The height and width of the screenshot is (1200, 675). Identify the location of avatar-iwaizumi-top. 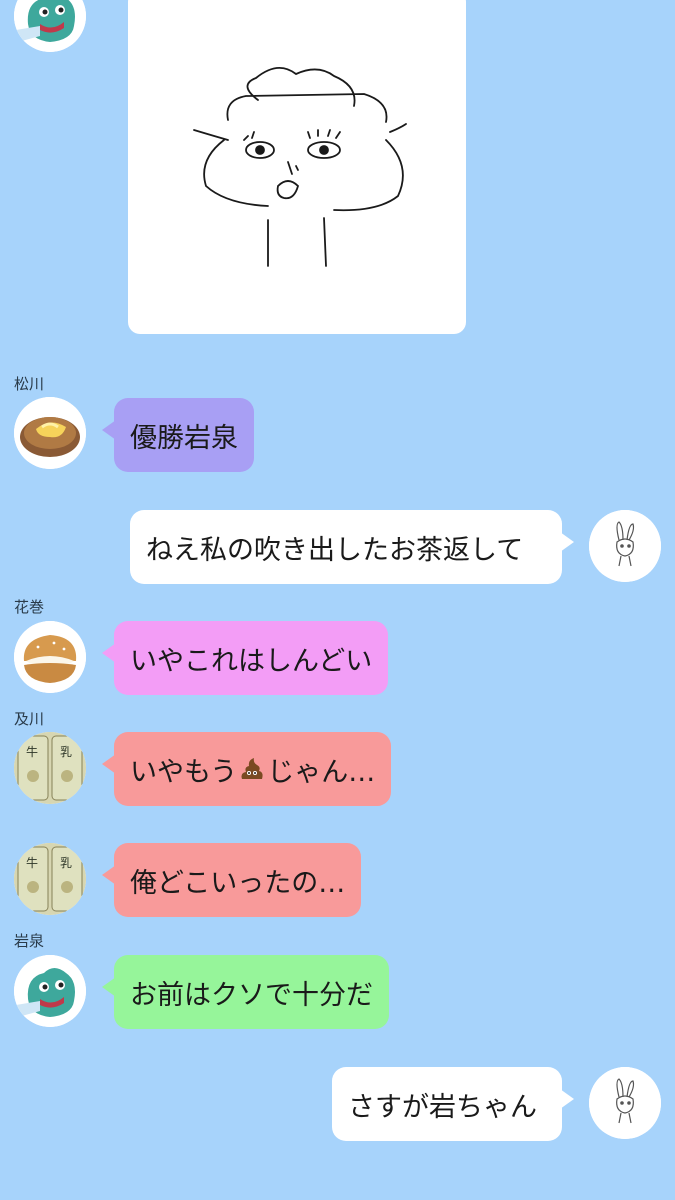
(50, 26).